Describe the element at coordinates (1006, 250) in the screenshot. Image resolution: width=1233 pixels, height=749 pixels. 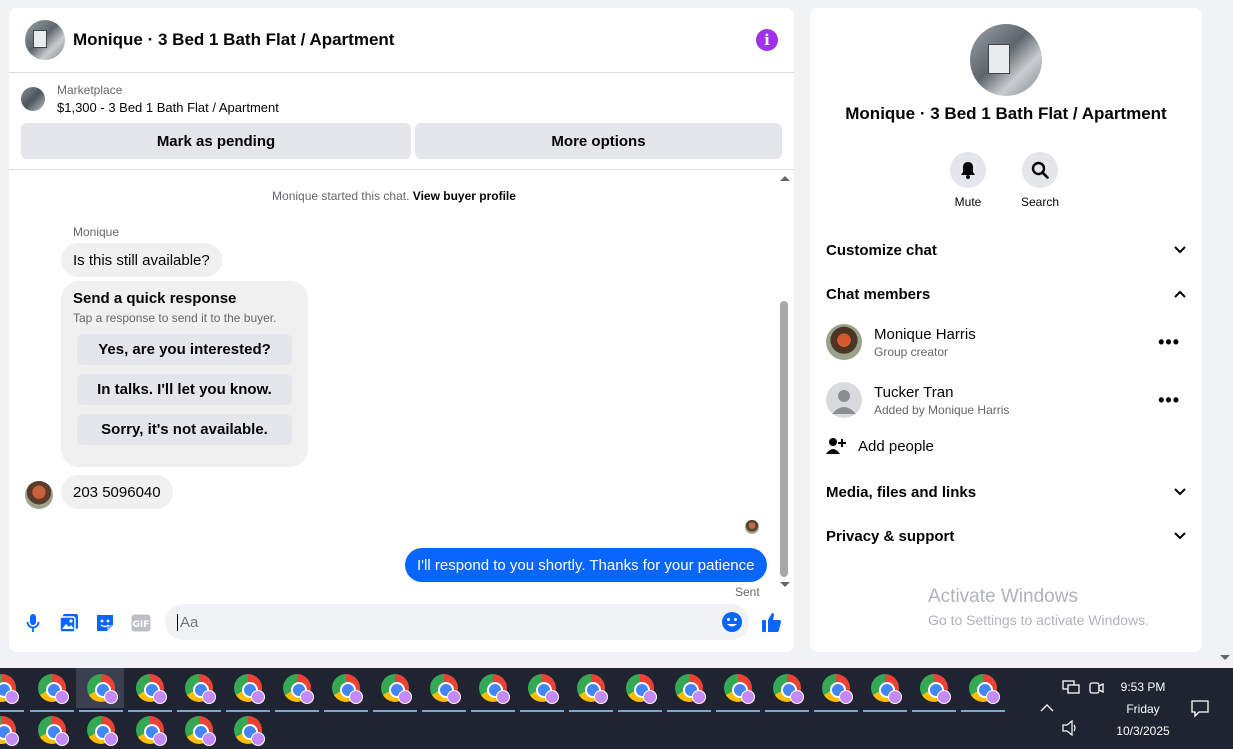
I see `customize-chat-section: Customize chat` at that location.